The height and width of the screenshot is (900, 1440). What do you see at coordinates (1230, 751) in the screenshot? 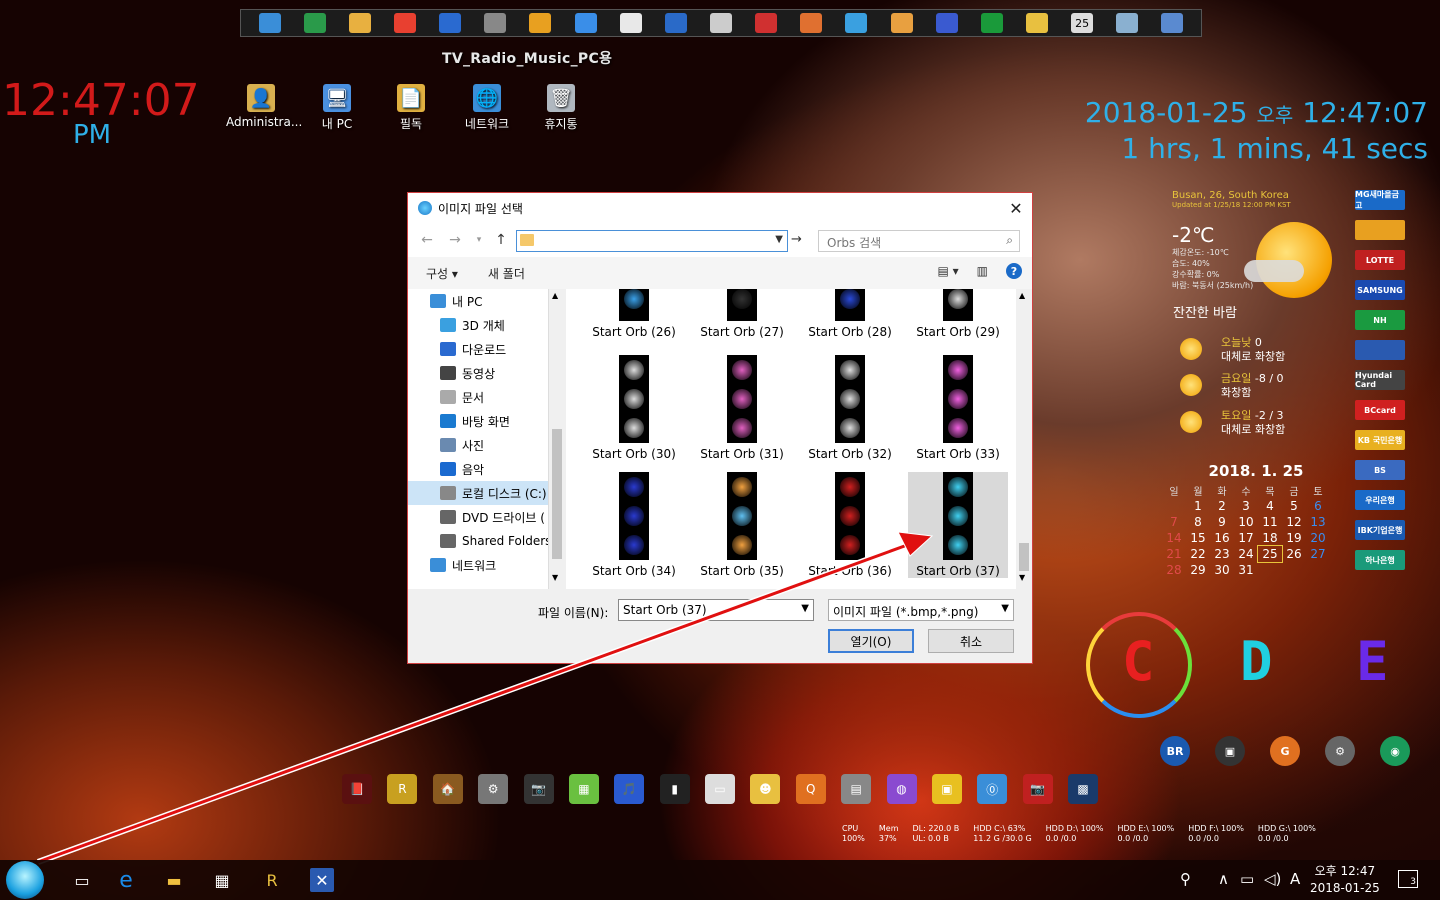
I see `shortcut-icon: ▣` at bounding box center [1230, 751].